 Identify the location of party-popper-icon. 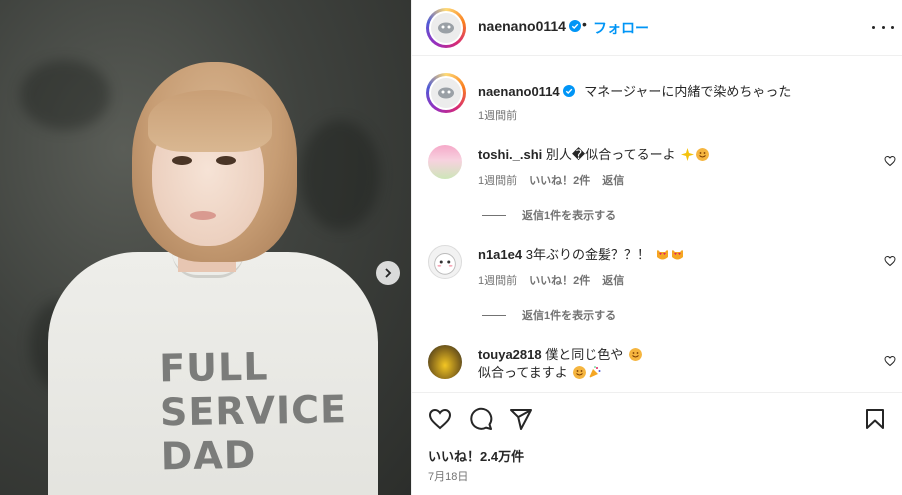
(595, 372).